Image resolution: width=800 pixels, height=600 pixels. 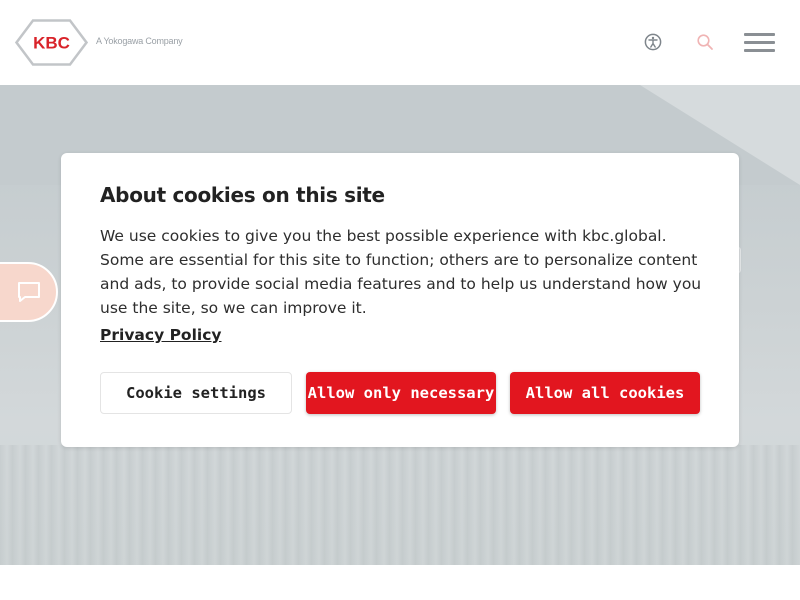 I want to click on chat-bubble-icon, so click(x=29, y=292).